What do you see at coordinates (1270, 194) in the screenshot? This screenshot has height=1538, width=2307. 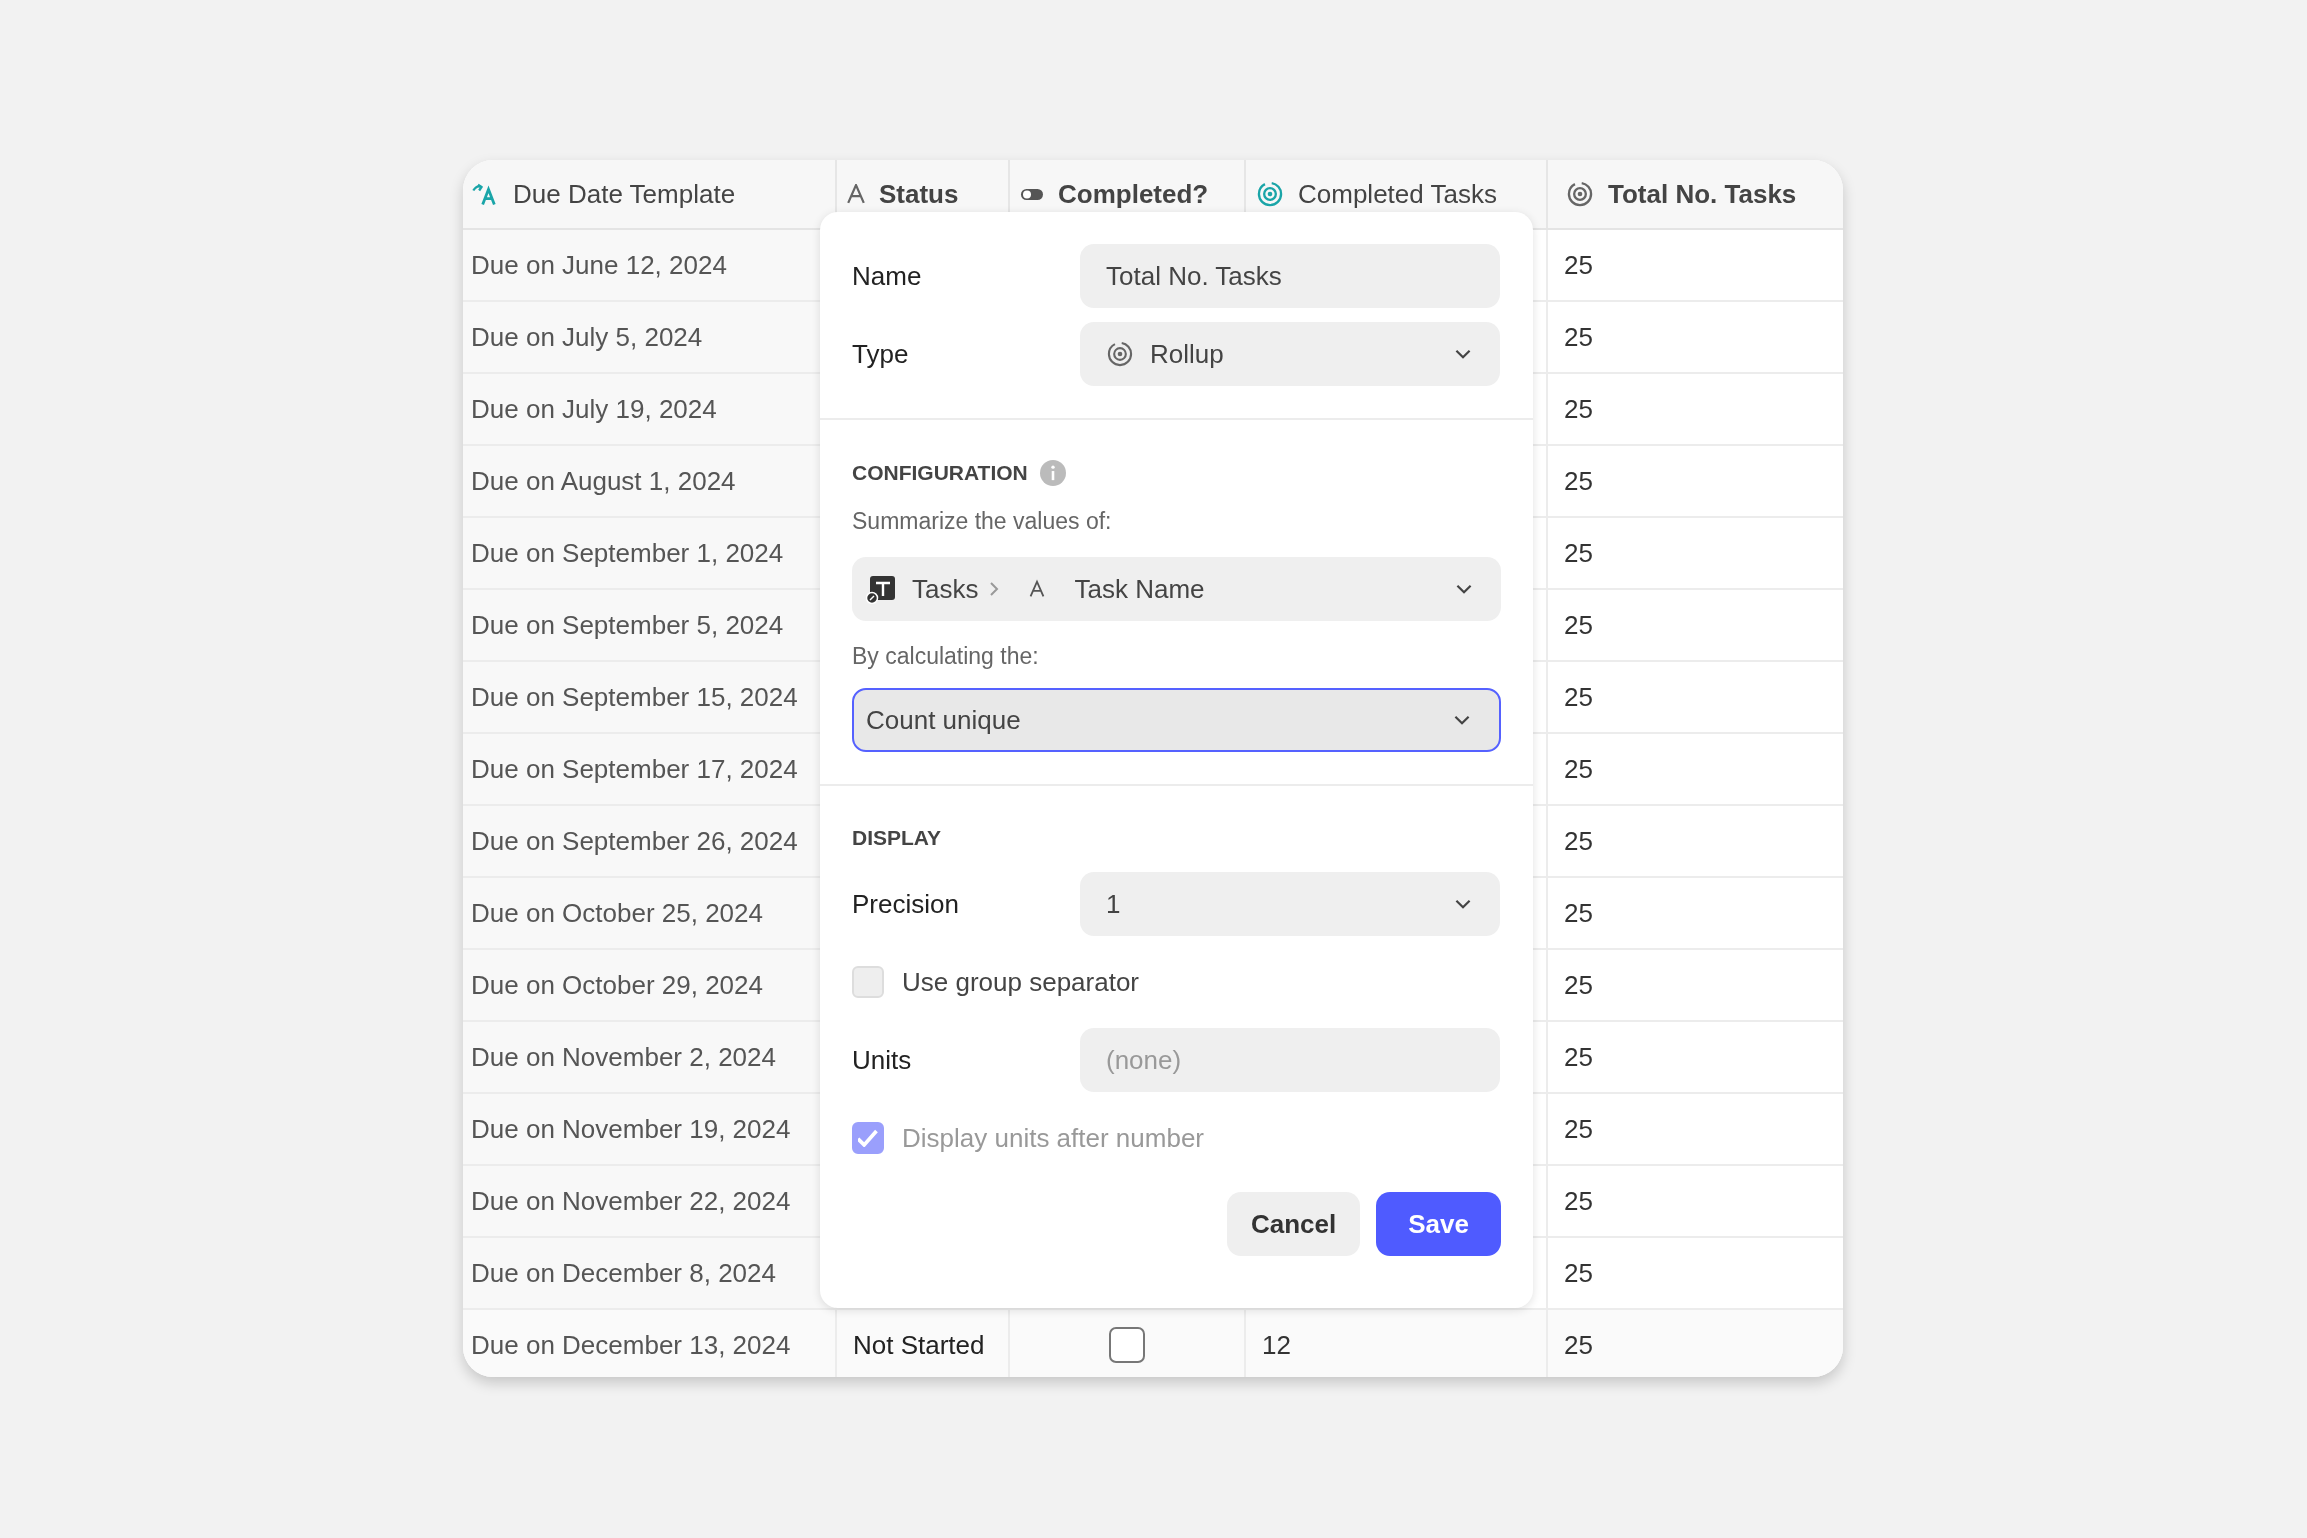 I see `formula-rollup-icon` at bounding box center [1270, 194].